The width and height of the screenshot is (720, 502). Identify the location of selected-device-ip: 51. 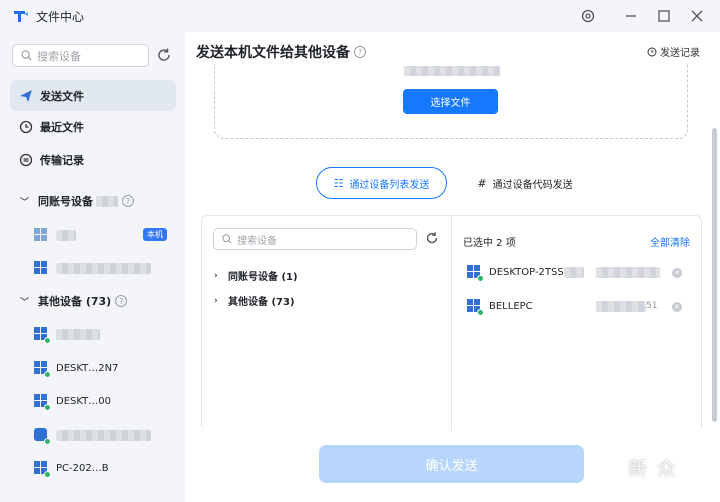
(626, 306).